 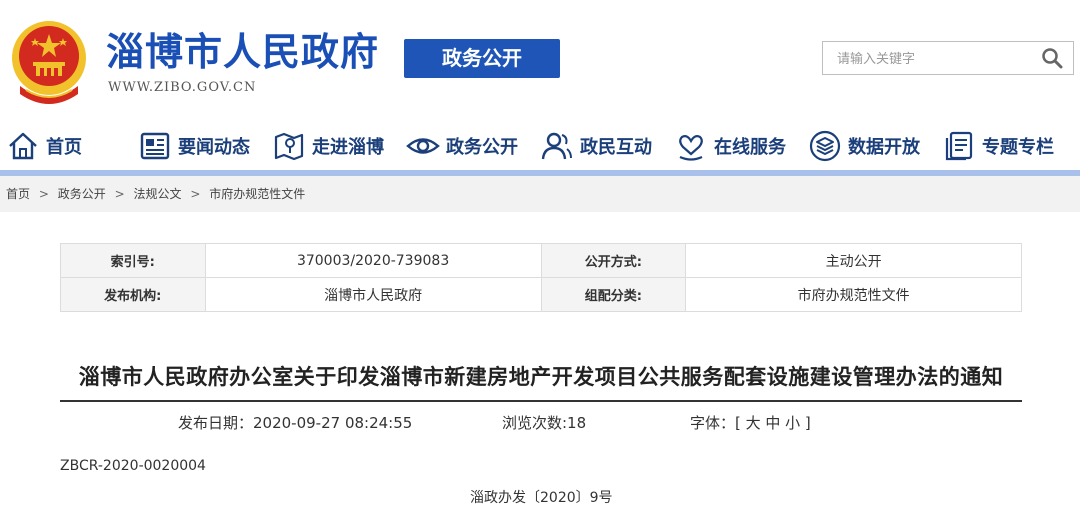 I want to click on nav-label-gov-affairs: 政务公开, so click(x=482, y=147).